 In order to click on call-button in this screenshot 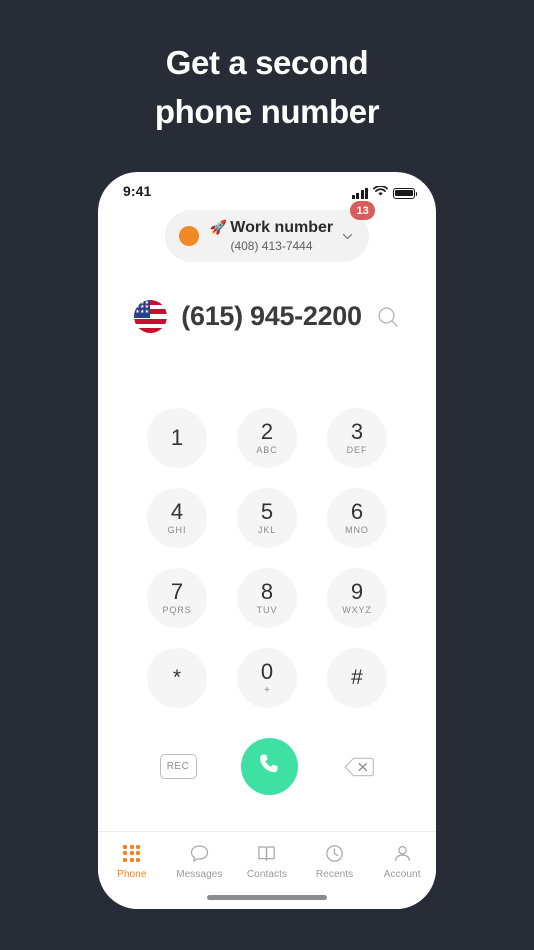, I will do `click(269, 766)`.